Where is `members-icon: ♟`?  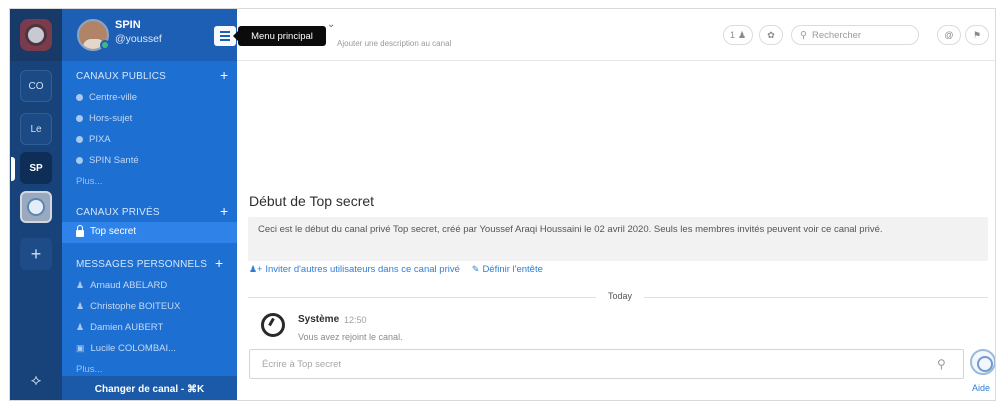 members-icon: ♟ is located at coordinates (742, 34).